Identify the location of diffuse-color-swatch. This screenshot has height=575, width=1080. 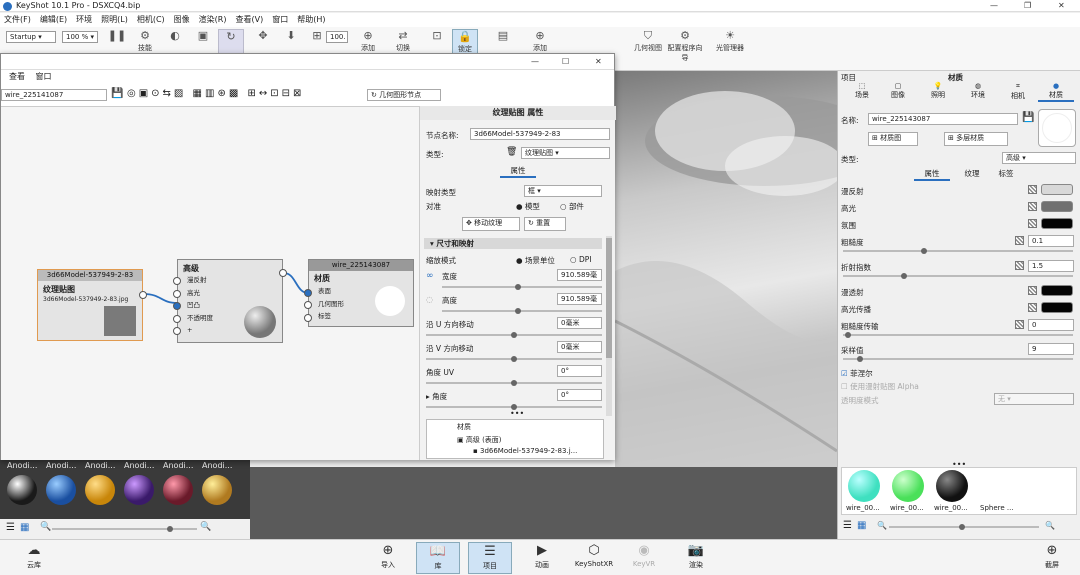
(1057, 189).